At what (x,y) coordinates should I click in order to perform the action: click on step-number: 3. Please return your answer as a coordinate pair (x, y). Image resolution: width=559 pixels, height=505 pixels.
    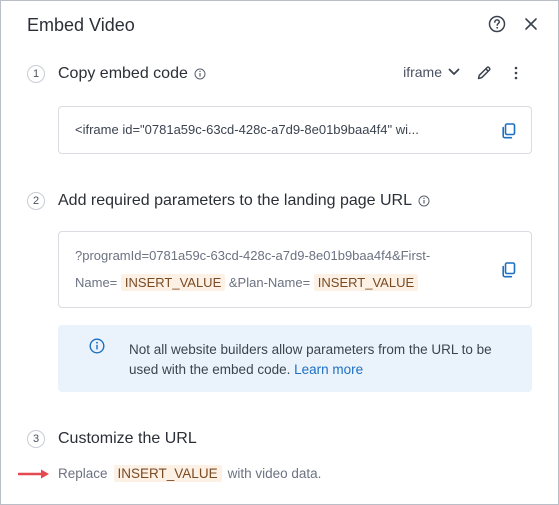
    Looking at the image, I should click on (36, 439).